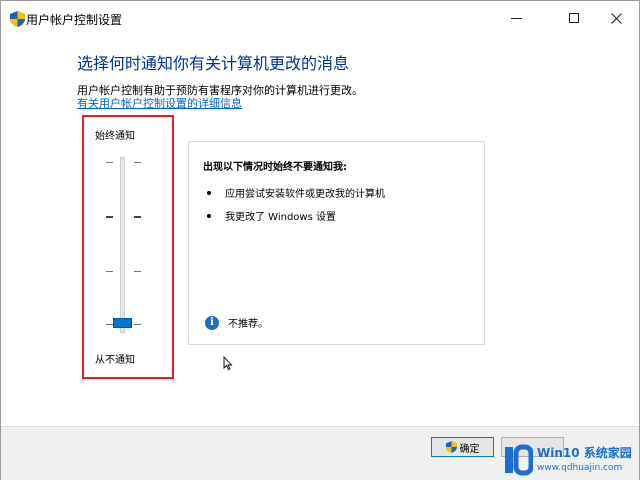  What do you see at coordinates (320, 18) in the screenshot?
I see `title-bar: 用户帐户控制设置` at bounding box center [320, 18].